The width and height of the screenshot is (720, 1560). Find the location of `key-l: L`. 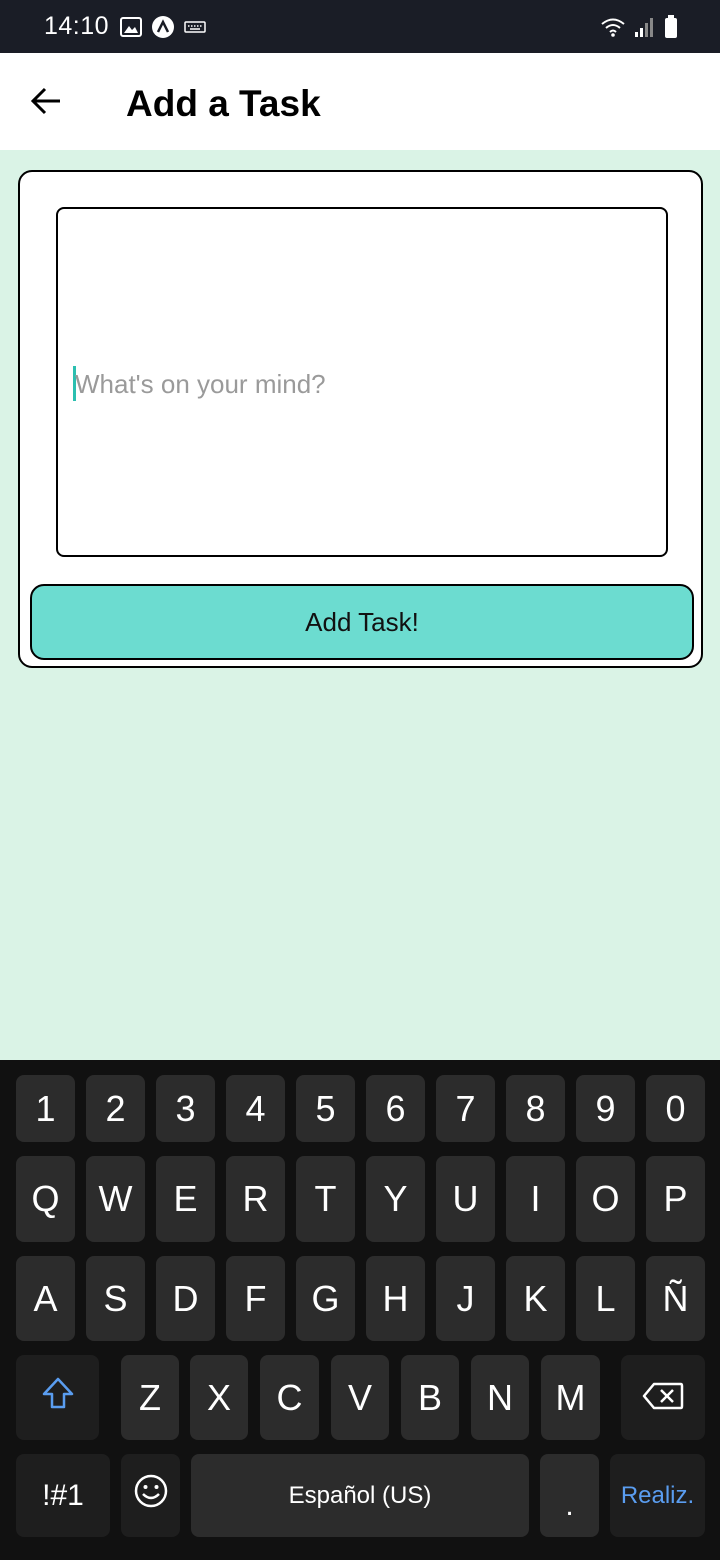

key-l: L is located at coordinates (605, 1298).